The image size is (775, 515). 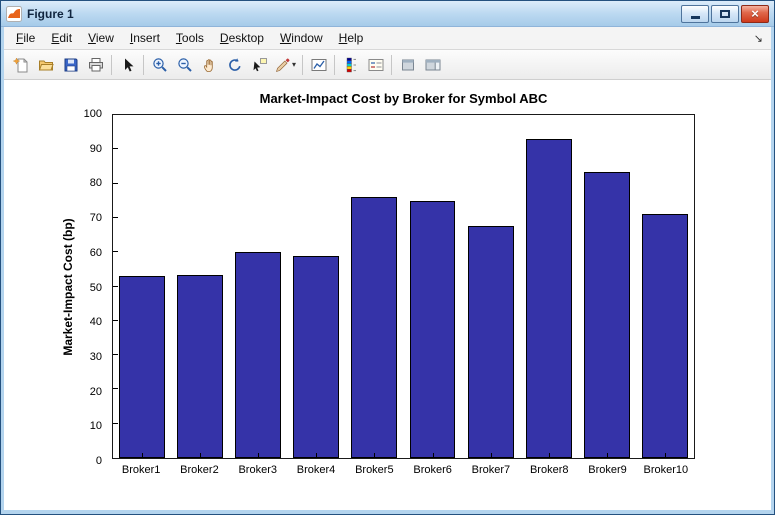 I want to click on bar-broker3, so click(x=258, y=355).